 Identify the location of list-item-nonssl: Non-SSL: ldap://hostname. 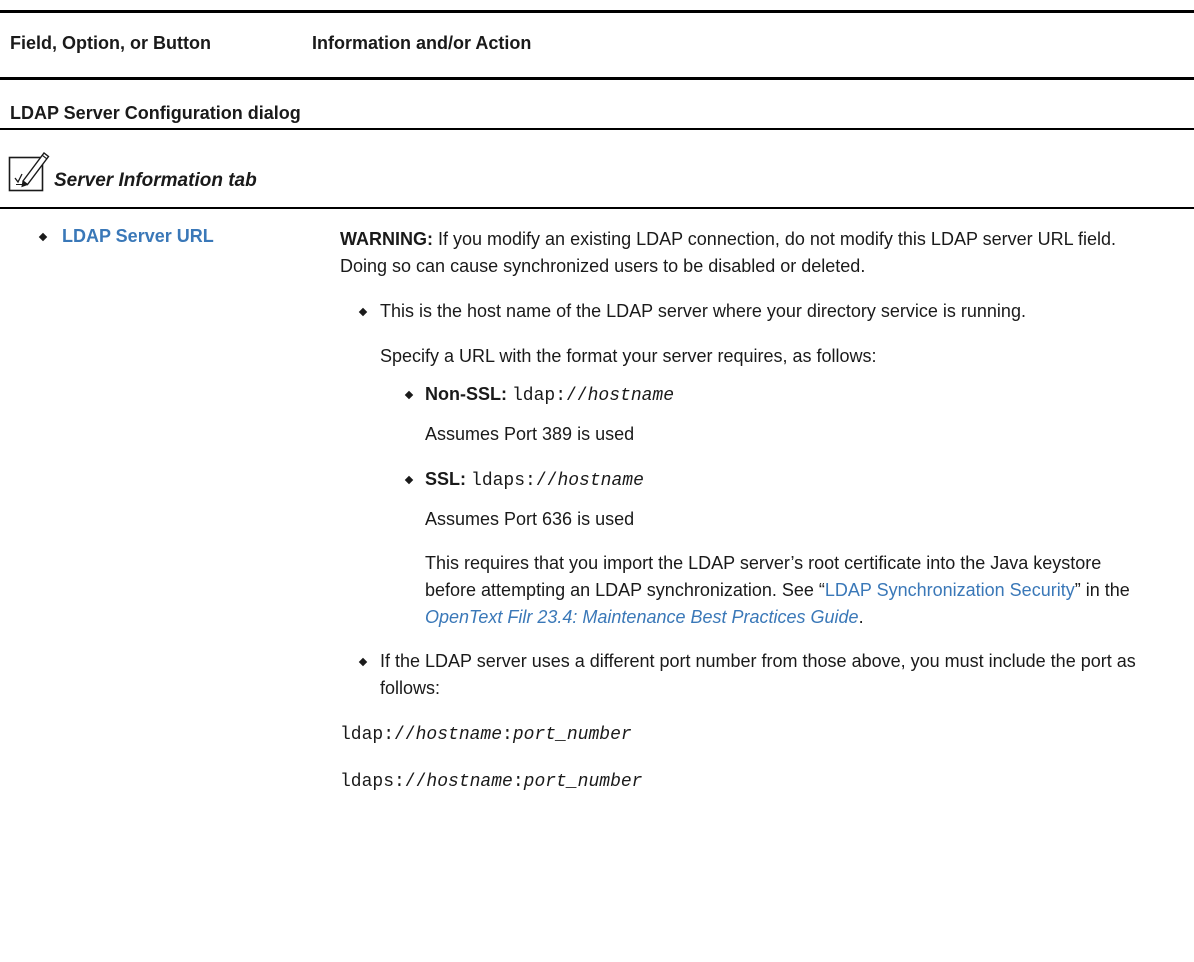
(750, 395).